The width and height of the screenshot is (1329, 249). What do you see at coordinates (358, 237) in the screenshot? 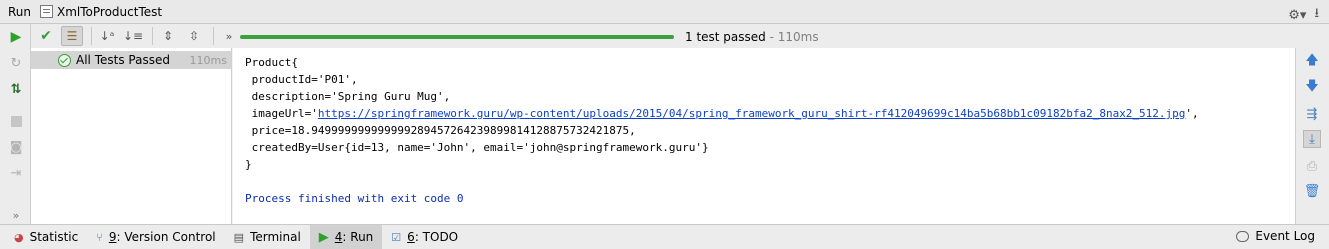
I see `tab-label: : Run` at bounding box center [358, 237].